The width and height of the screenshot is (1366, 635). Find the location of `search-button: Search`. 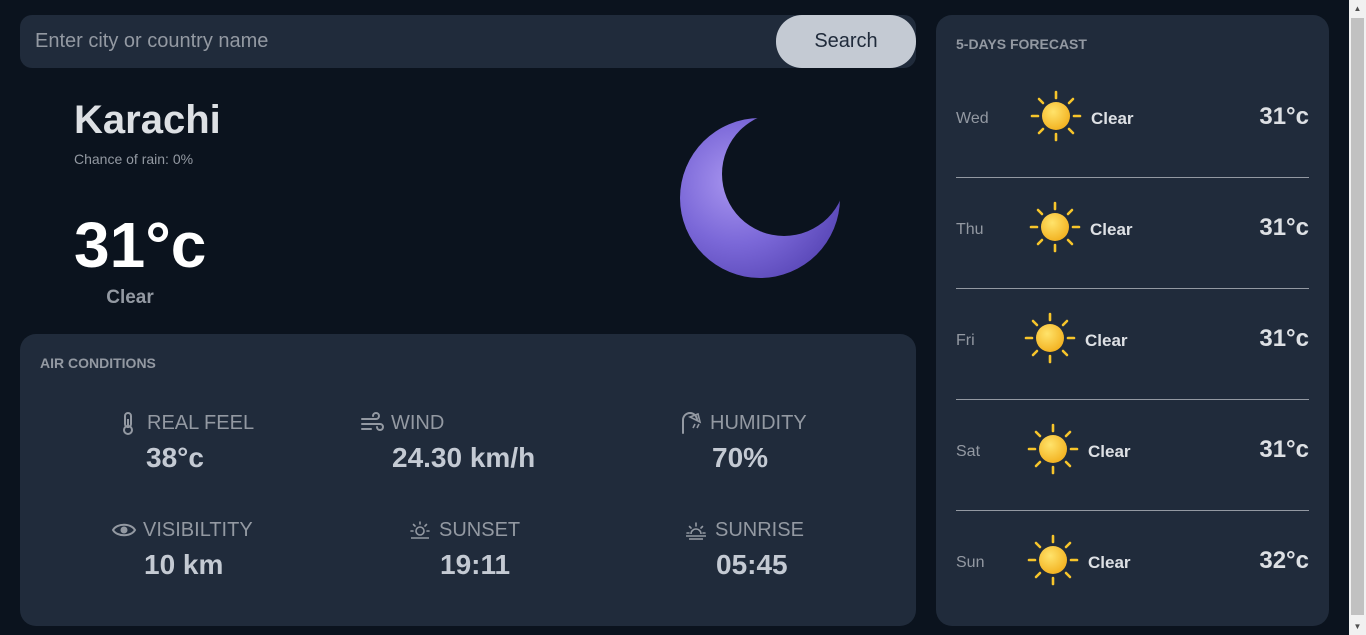

search-button: Search is located at coordinates (846, 41).